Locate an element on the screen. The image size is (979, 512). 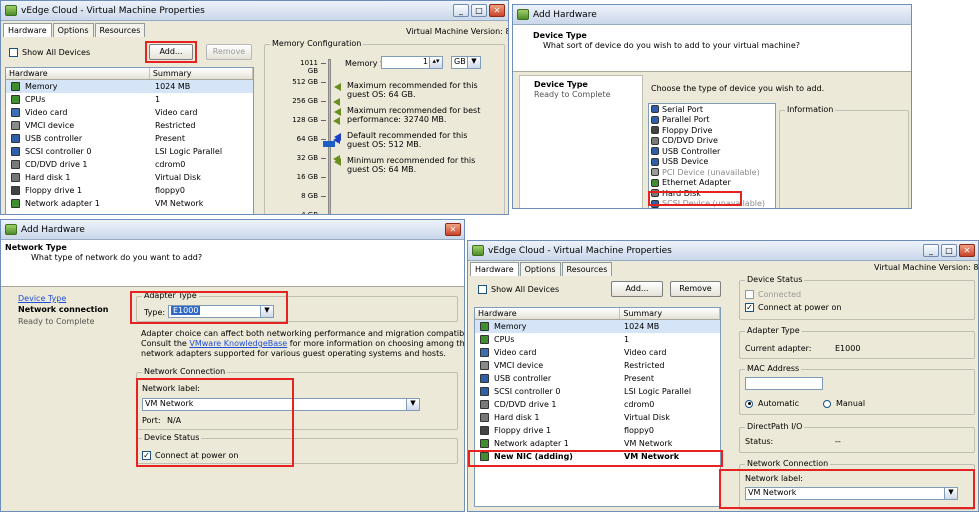
hardware-name: Video card is located at coordinates (46, 112).